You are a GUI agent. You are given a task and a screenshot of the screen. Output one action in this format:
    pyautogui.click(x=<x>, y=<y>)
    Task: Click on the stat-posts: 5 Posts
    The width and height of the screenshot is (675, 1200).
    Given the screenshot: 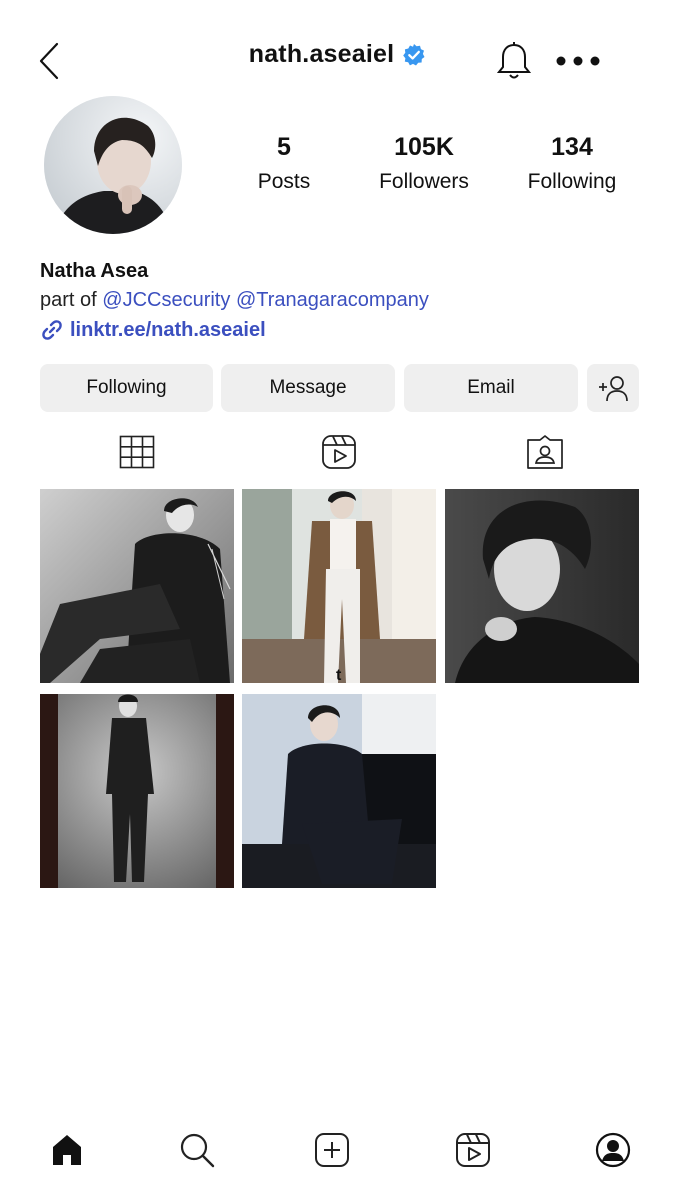 What is the action you would take?
    pyautogui.click(x=284, y=167)
    